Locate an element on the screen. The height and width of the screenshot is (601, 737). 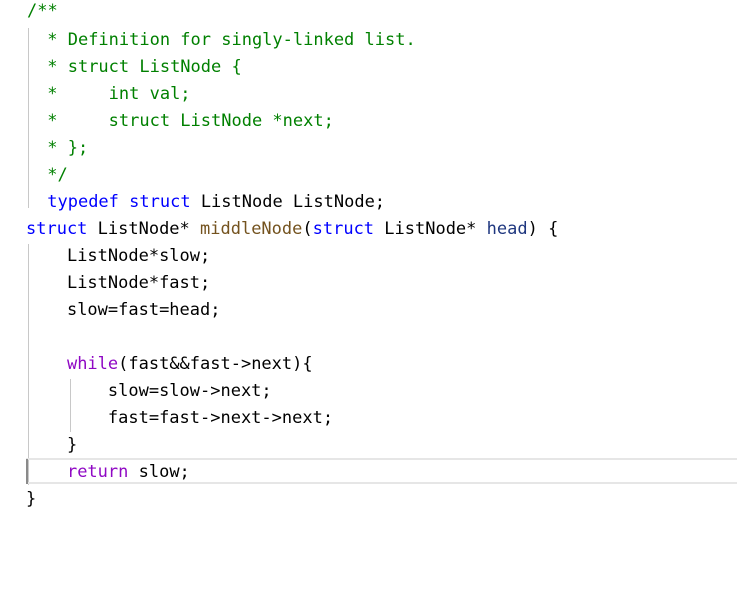
code-line: while(fast&&fast->next){ is located at coordinates (169, 364).